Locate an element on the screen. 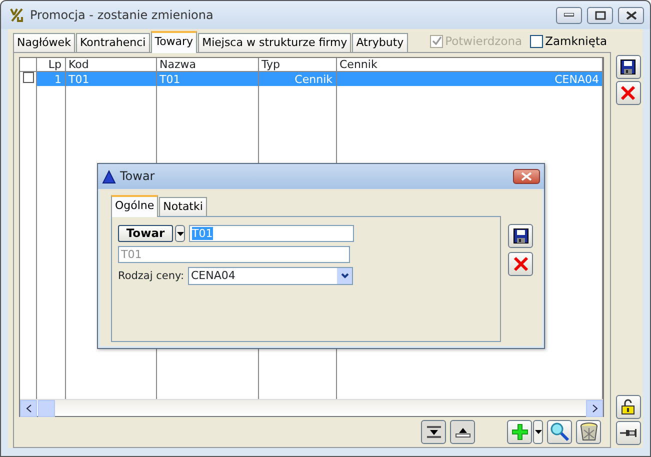 The height and width of the screenshot is (457, 651). chevron-down-icon is located at coordinates (344, 276).